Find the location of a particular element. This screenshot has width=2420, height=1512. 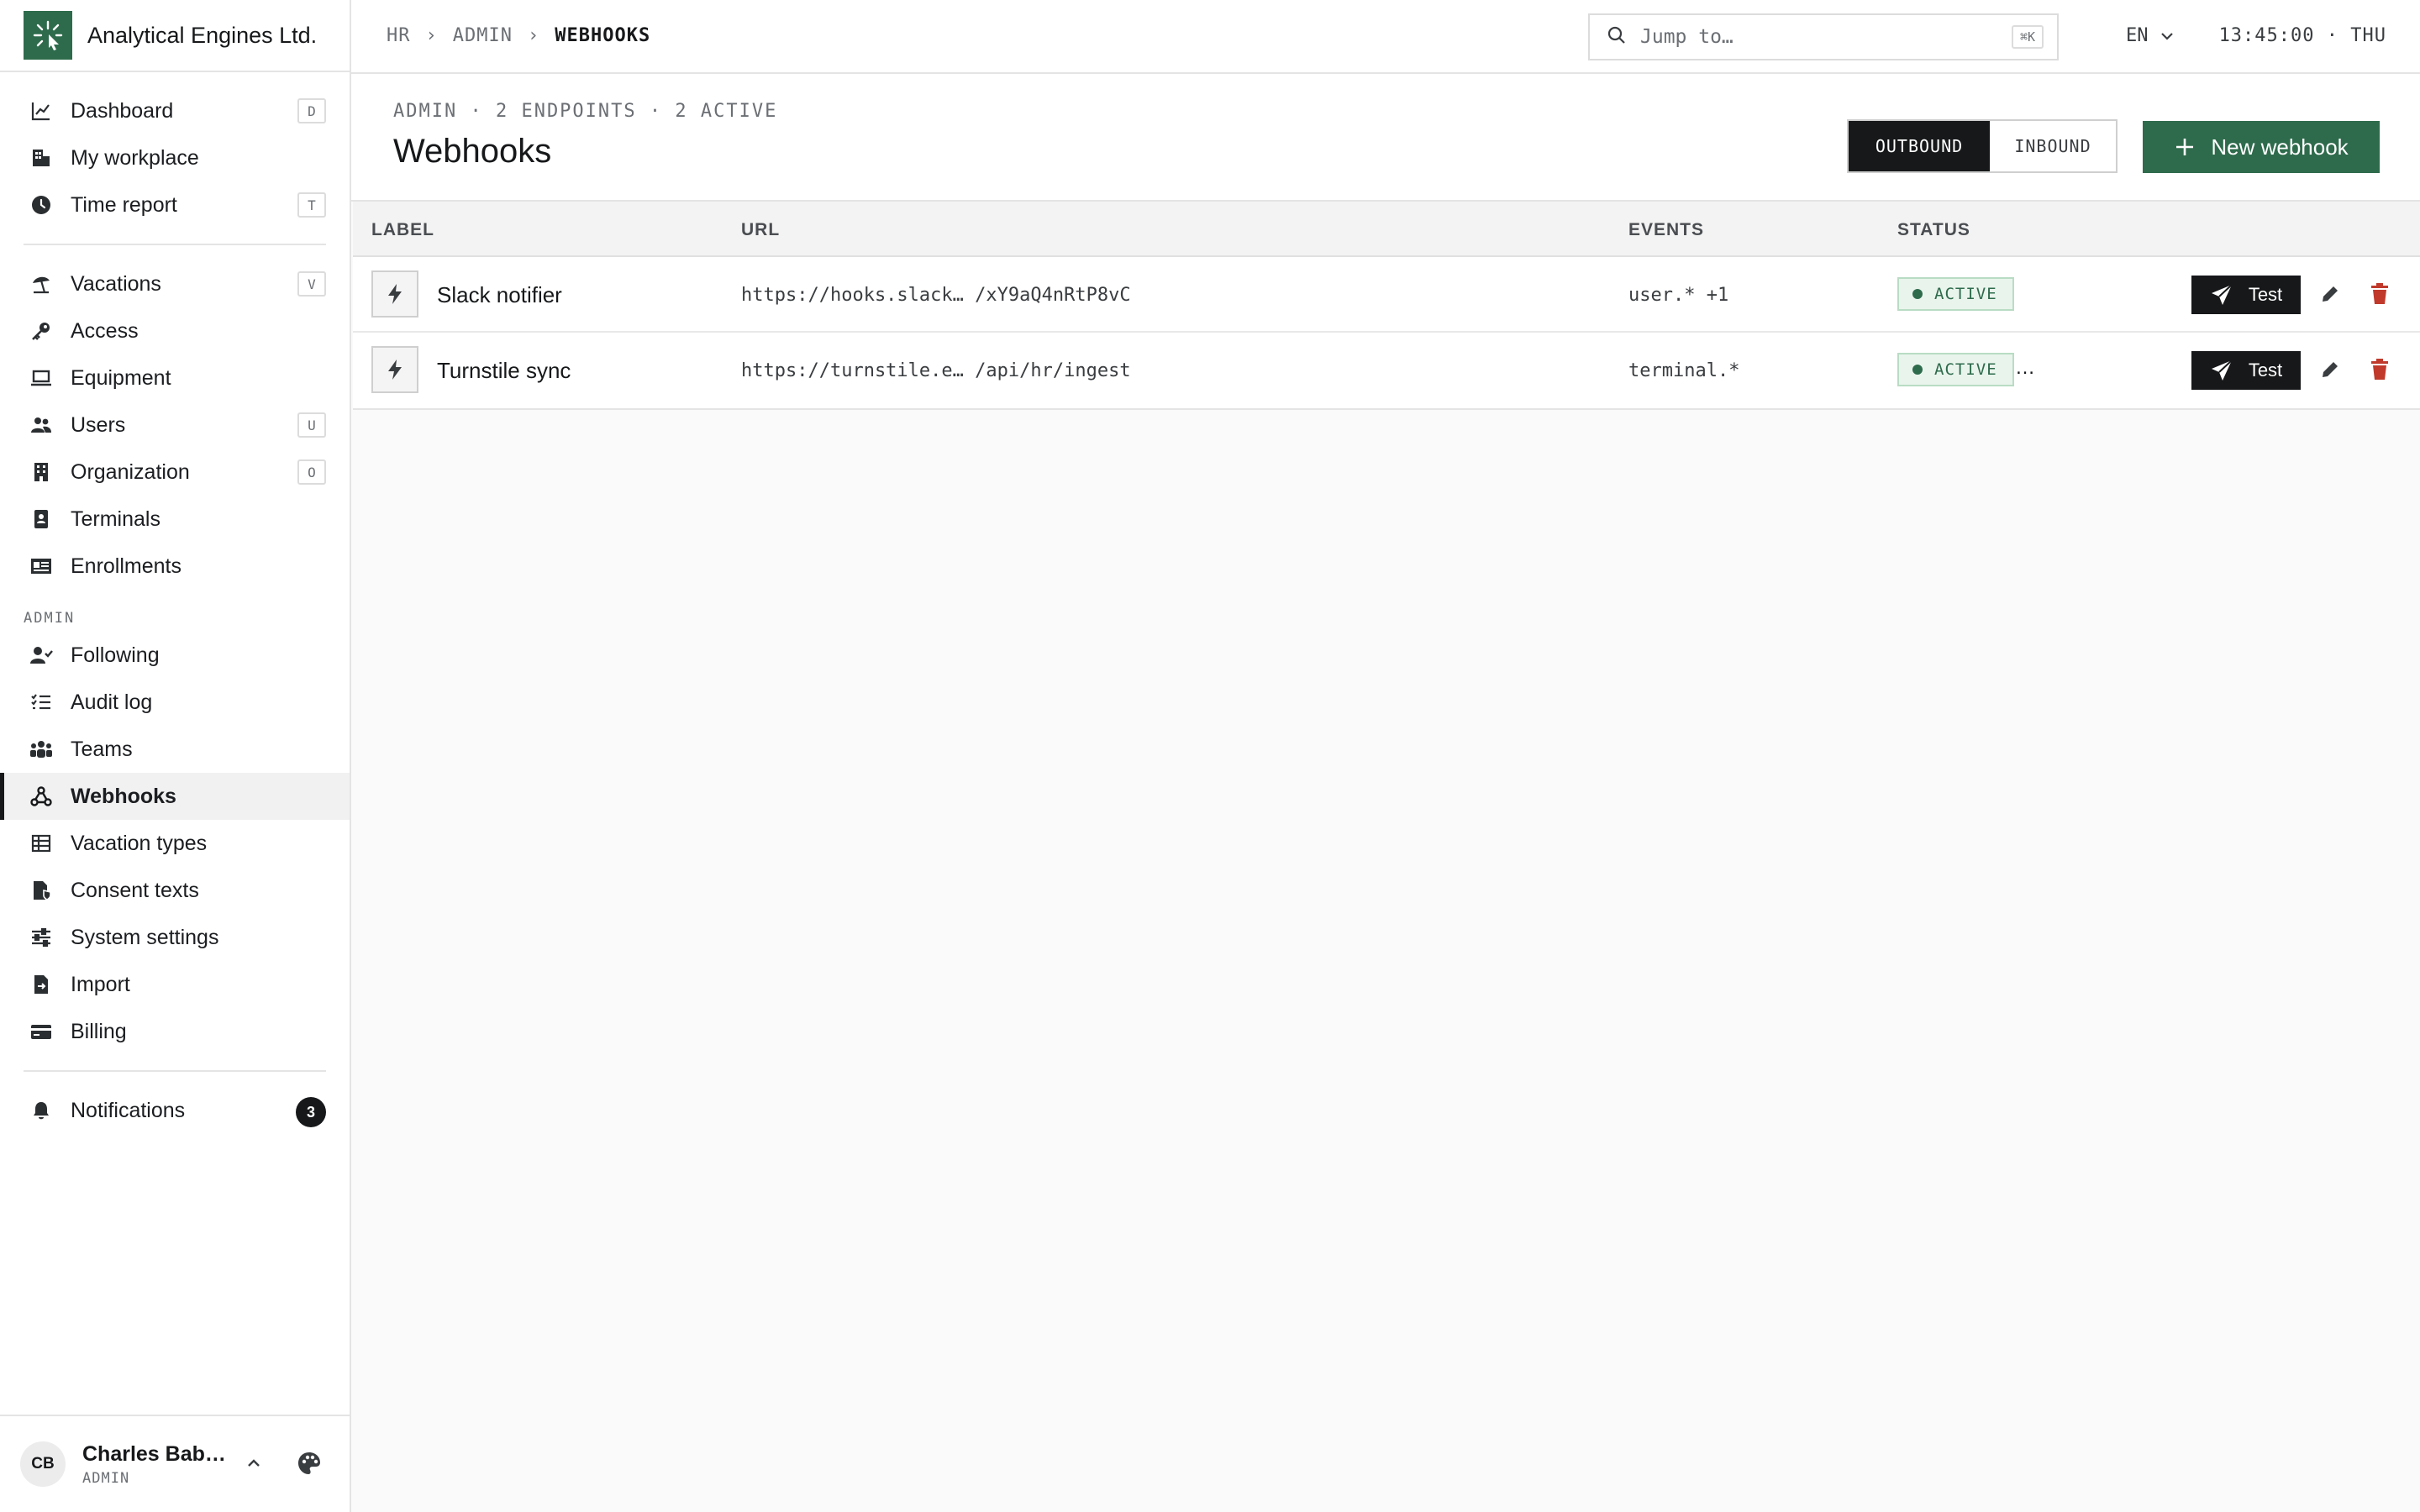

sidebar-item-label: Webhooks is located at coordinates (124, 796).